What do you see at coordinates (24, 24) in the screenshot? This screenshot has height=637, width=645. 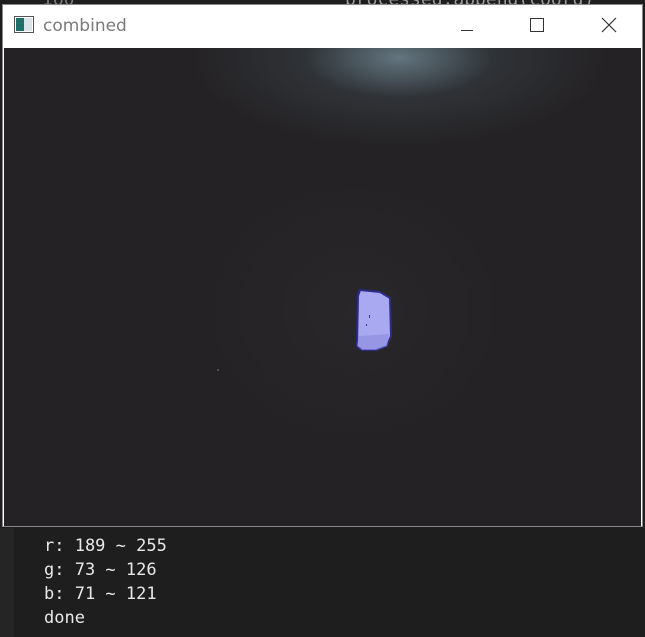 I see `window-app-icon` at bounding box center [24, 24].